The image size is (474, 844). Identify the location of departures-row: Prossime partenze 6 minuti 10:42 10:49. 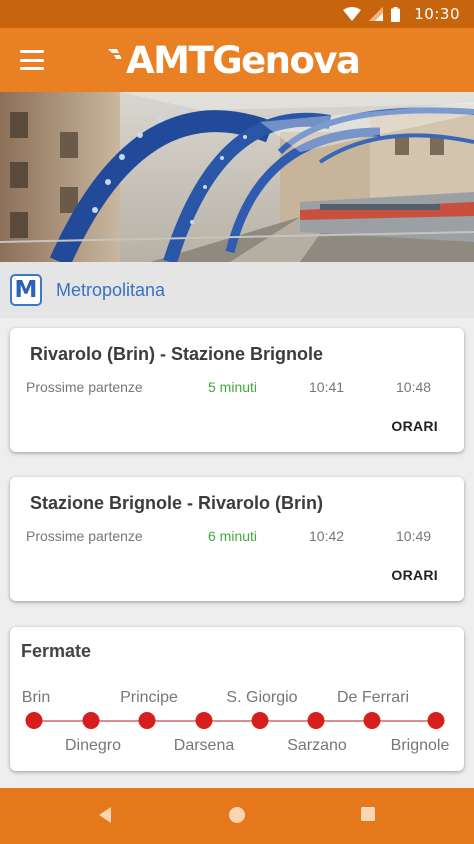
(236, 538).